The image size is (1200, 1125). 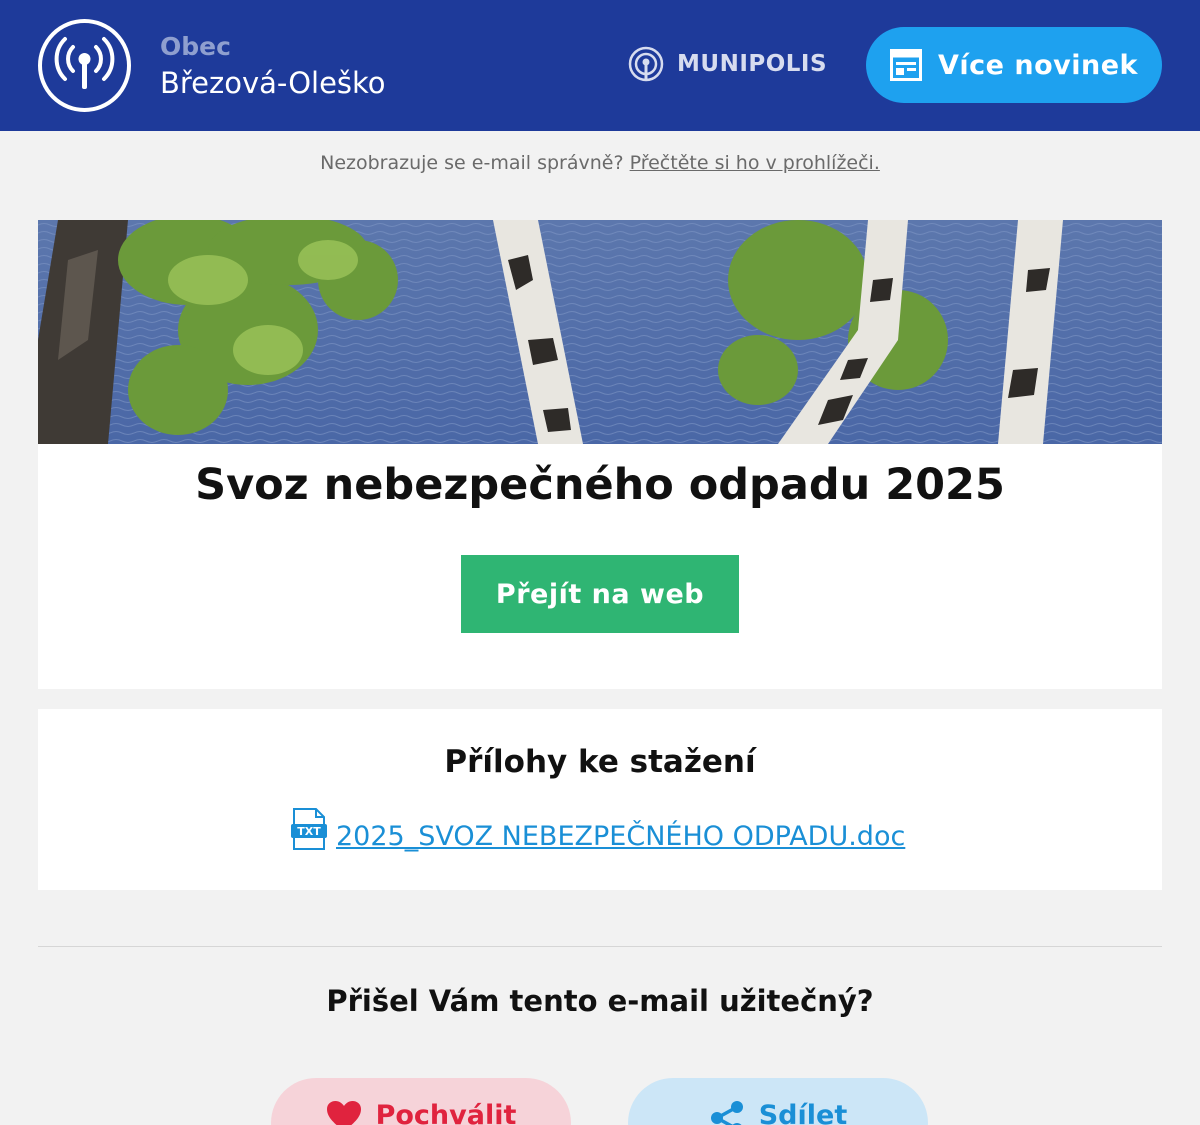 What do you see at coordinates (600, 594) in the screenshot?
I see `go-to-web-button: Přejít na web` at bounding box center [600, 594].